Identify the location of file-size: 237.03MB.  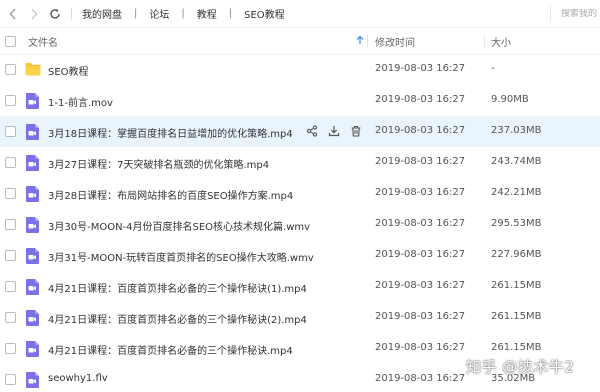
(516, 130).